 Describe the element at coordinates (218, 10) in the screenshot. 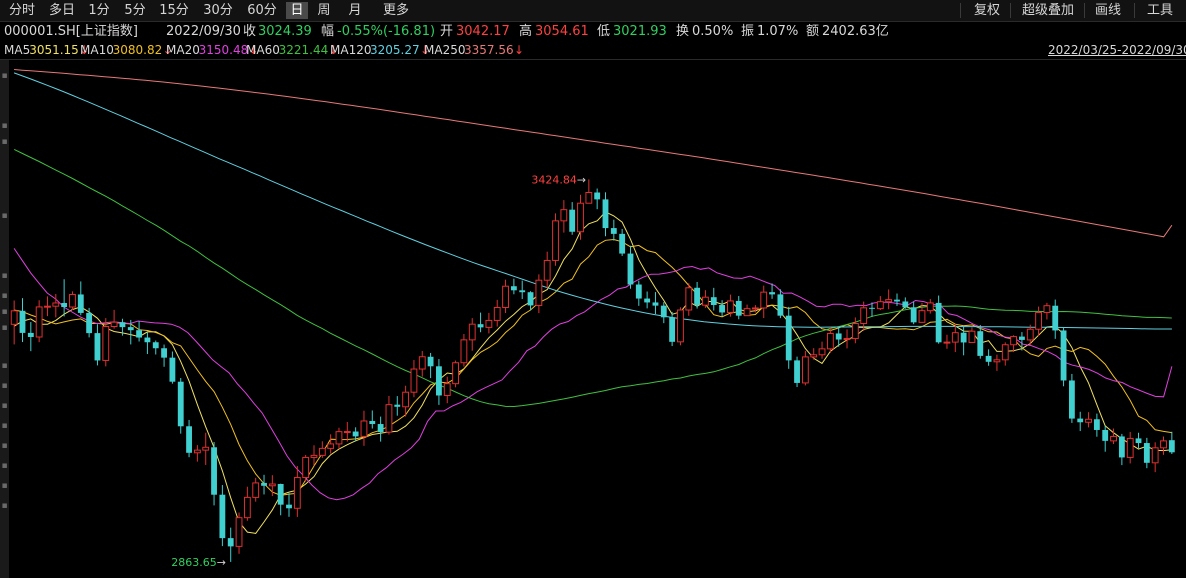

I see `period-tab-5: 30分` at that location.